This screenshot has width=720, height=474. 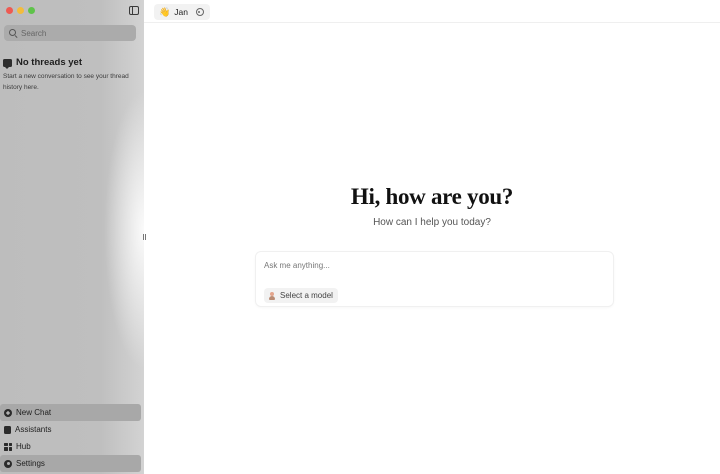 What do you see at coordinates (434, 279) in the screenshot?
I see `chat-composer: Select a model` at bounding box center [434, 279].